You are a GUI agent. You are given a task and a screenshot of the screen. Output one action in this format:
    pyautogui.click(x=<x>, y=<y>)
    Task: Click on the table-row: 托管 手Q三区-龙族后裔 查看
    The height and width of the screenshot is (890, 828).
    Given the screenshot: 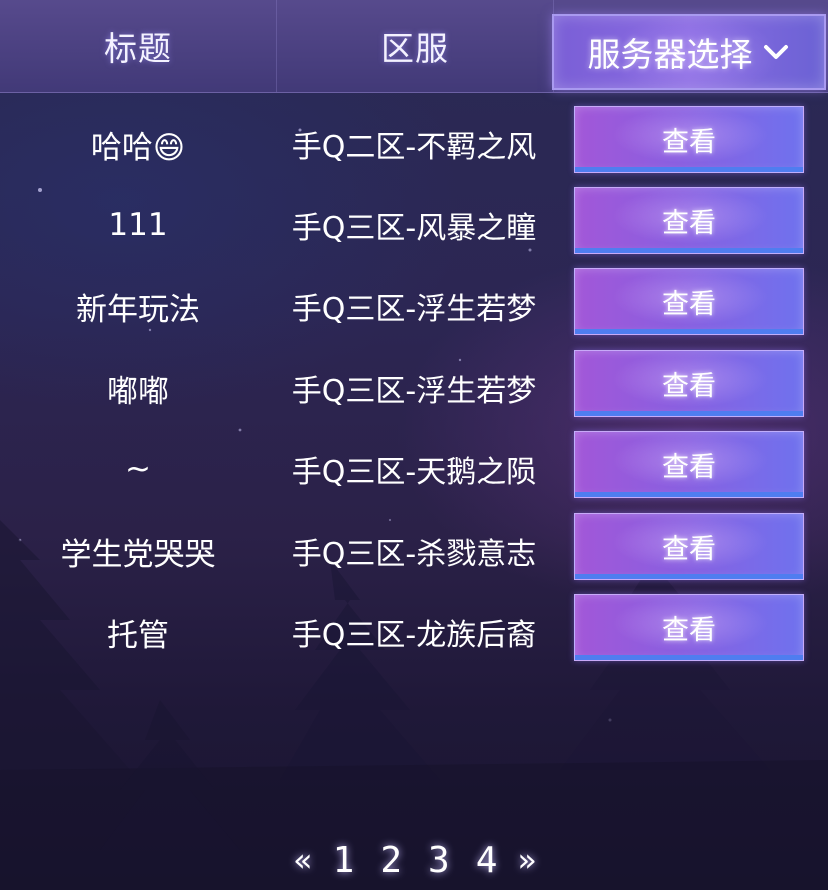 What is the action you would take?
    pyautogui.click(x=414, y=632)
    